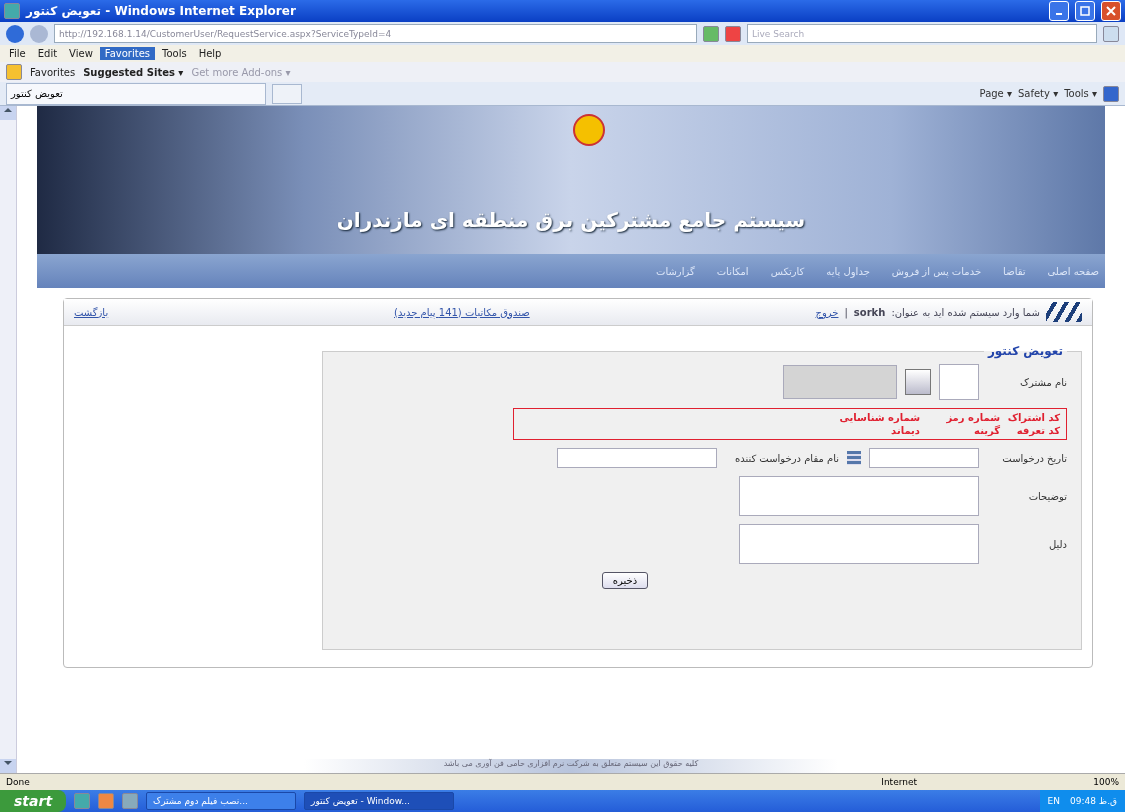  I want to click on info-text: شماره شناسایی, so click(879, 417).